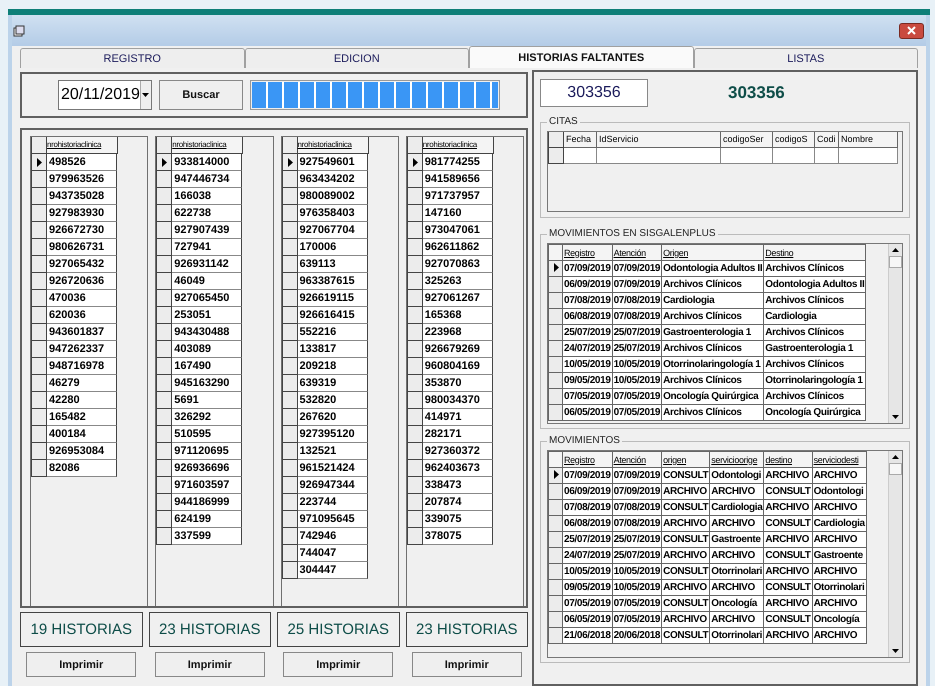 The width and height of the screenshot is (935, 686). I want to click on history-field: 303356, so click(594, 93).